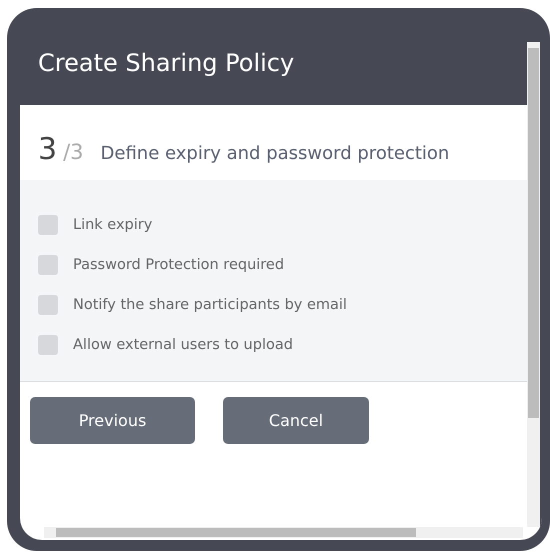 The height and width of the screenshot is (557, 550). Describe the element at coordinates (166, 62) in the screenshot. I see `dialog-title: Create Sharing Policy` at that location.